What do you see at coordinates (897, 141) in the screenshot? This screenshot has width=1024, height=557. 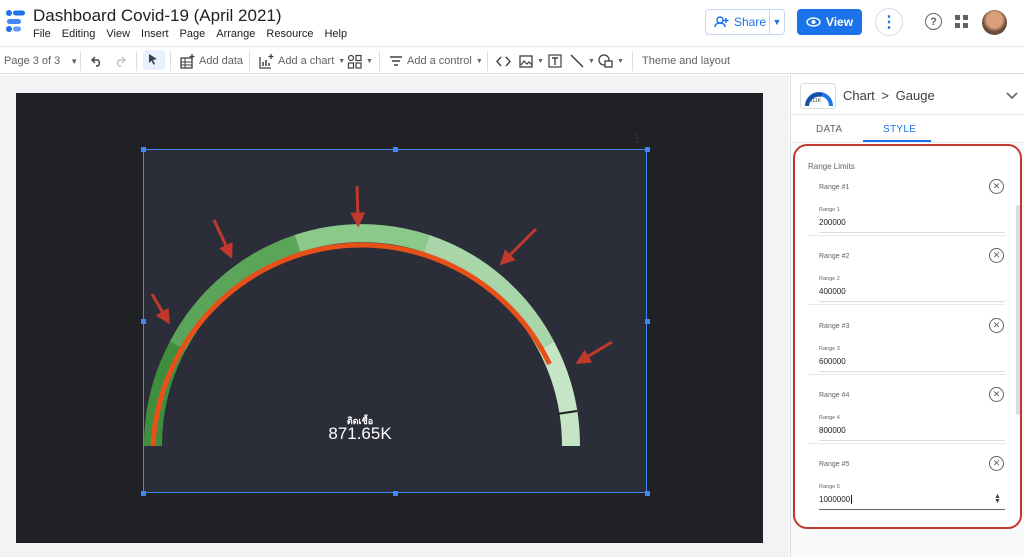 I see `tab-indicator` at bounding box center [897, 141].